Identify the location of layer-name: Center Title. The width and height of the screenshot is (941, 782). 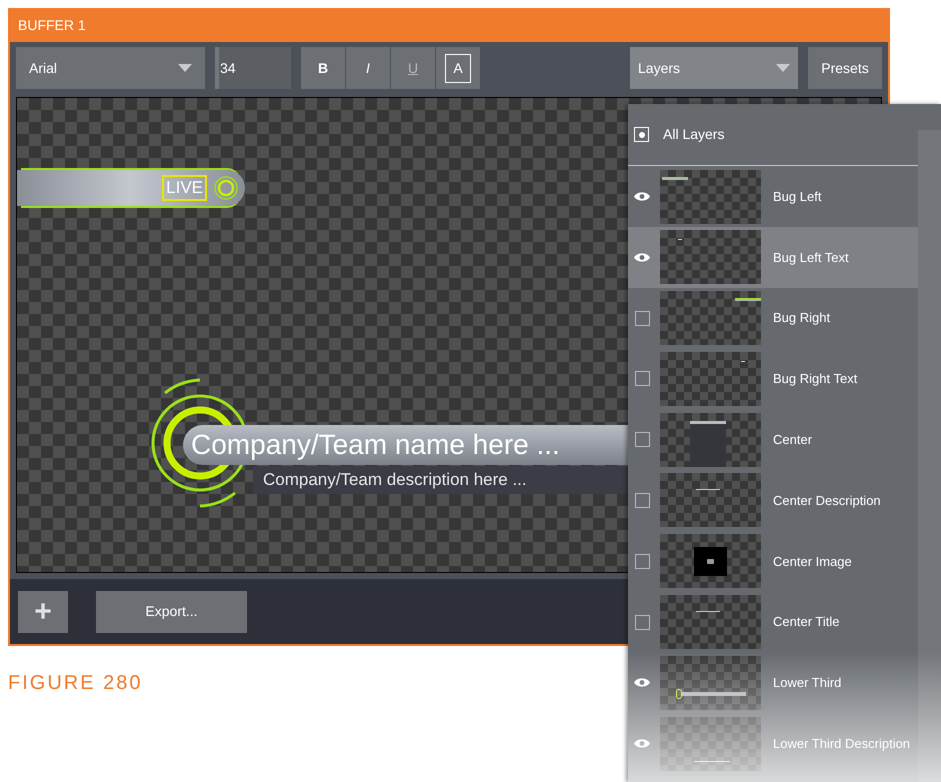
(806, 622).